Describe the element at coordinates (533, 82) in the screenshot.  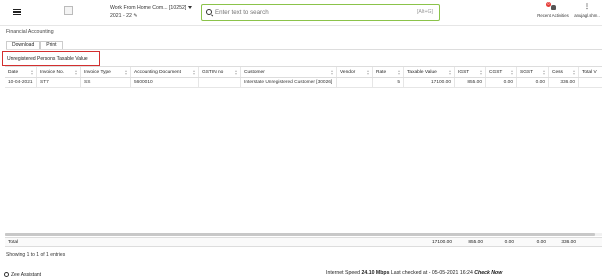
I see `cell-sgst: 0.00` at that location.